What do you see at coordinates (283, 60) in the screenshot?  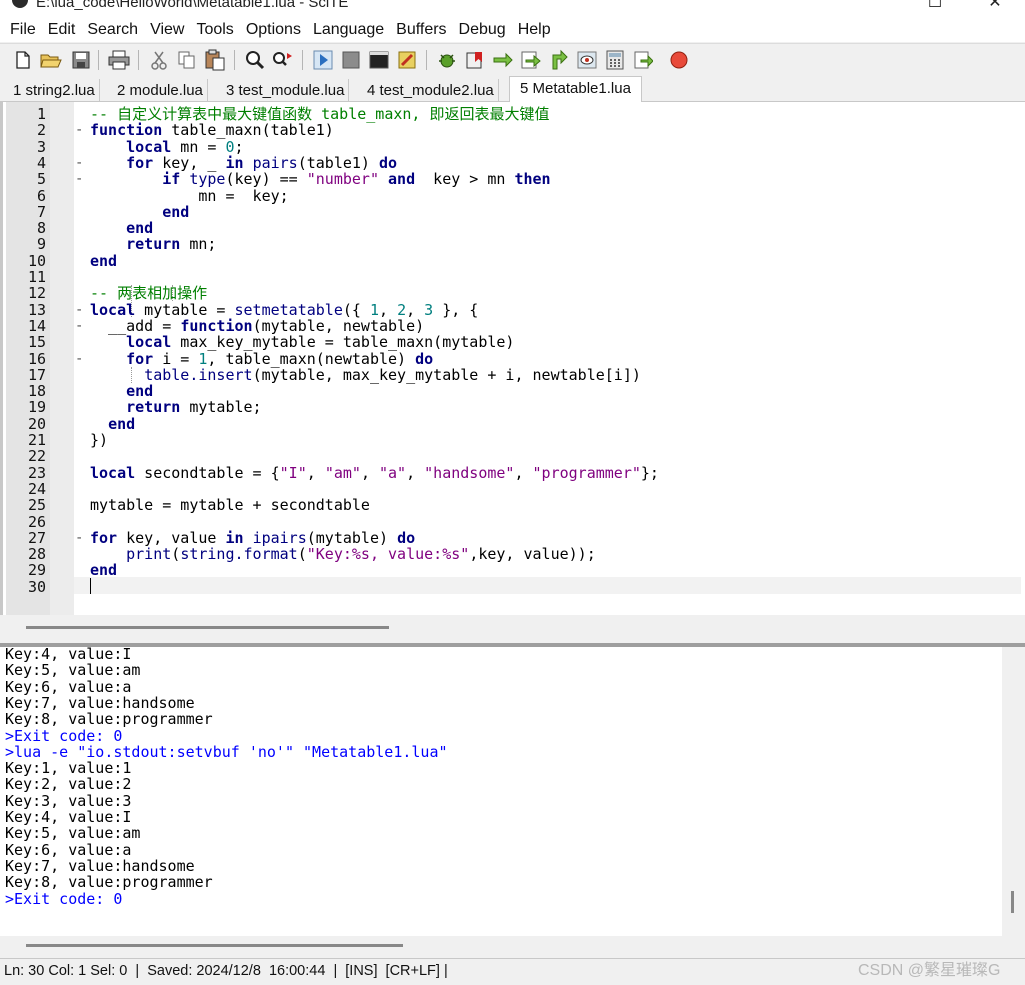 I see `replace-icon` at bounding box center [283, 60].